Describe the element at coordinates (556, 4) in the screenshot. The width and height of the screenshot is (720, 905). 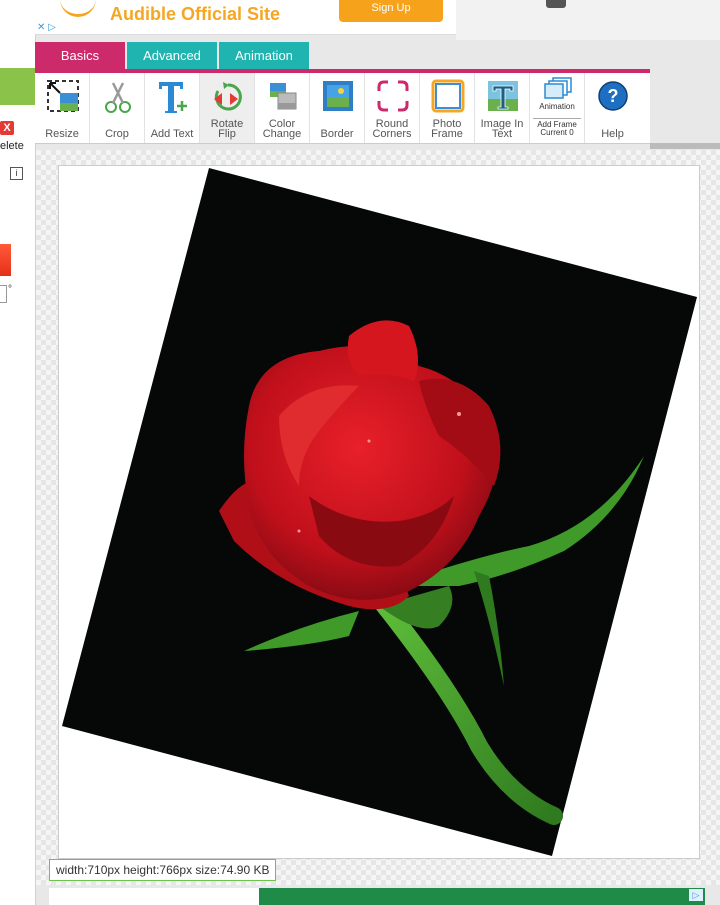
I see `settings-icon` at that location.